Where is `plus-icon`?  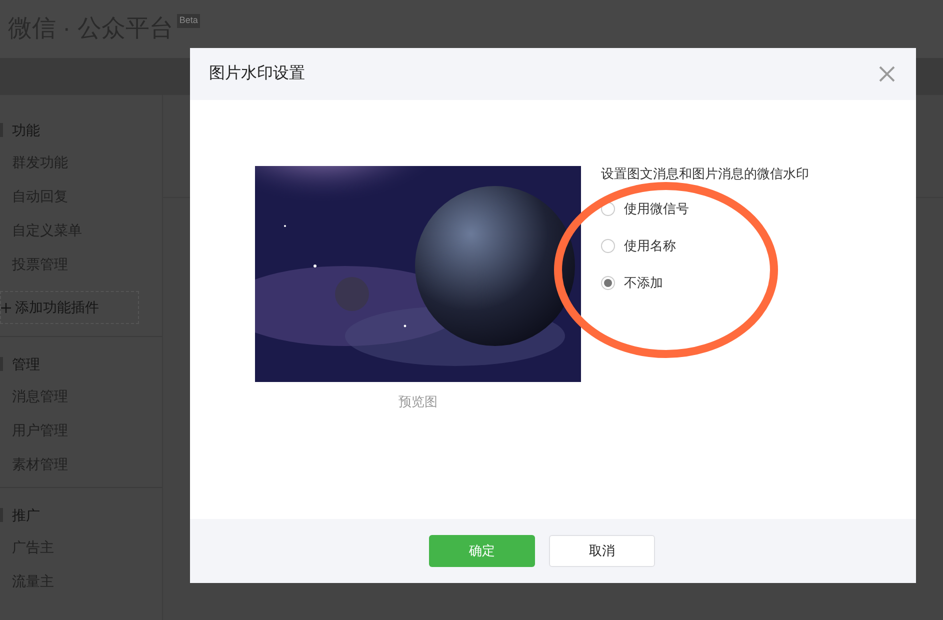
plus-icon is located at coordinates (6, 307).